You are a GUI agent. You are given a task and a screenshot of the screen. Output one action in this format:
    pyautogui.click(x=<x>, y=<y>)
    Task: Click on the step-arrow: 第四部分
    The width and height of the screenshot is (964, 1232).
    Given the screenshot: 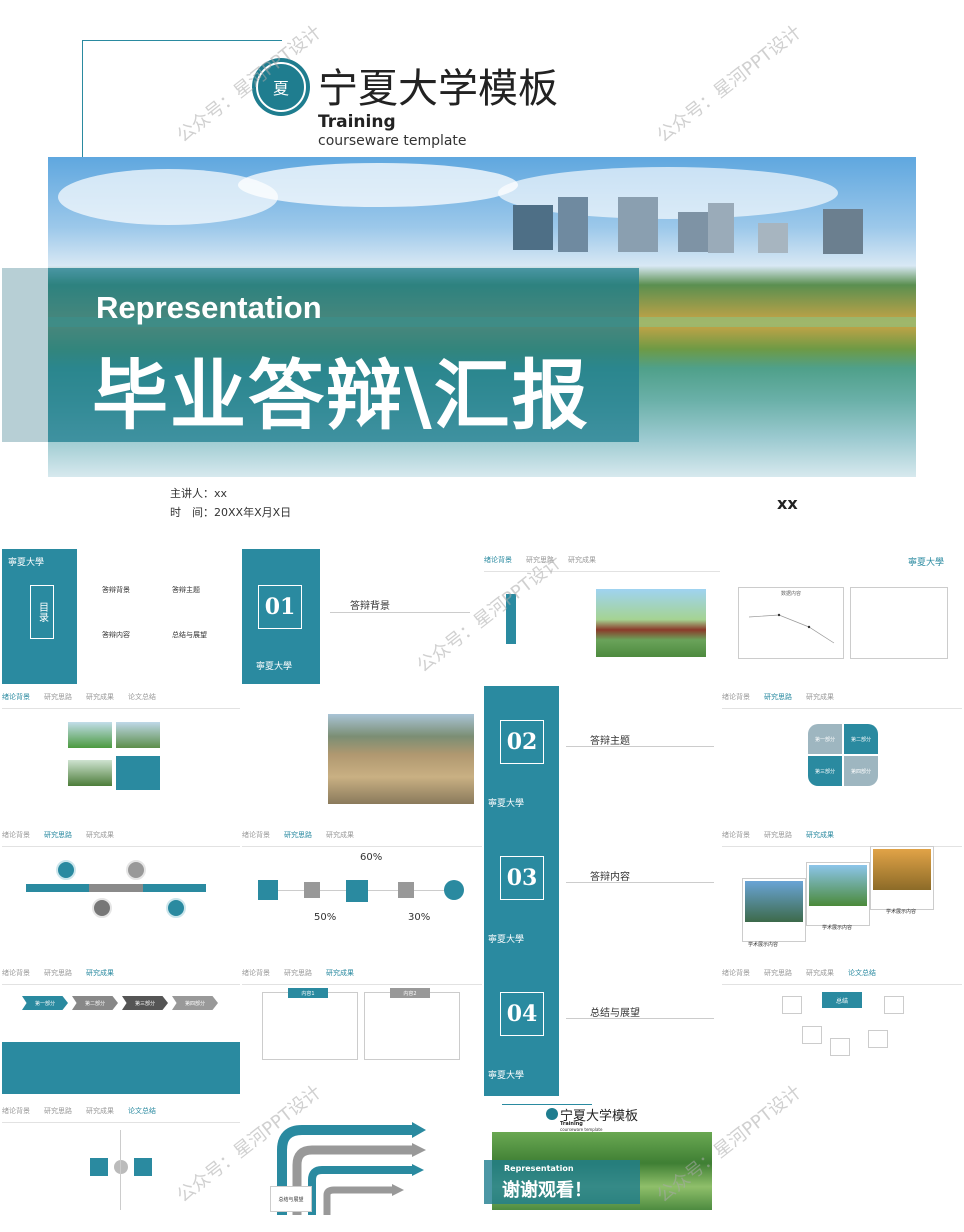 What is the action you would take?
    pyautogui.click(x=195, y=1003)
    